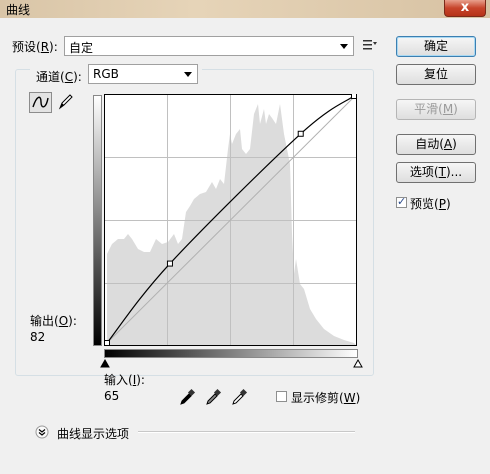  What do you see at coordinates (111, 396) in the screenshot?
I see `input-value: 65` at bounding box center [111, 396].